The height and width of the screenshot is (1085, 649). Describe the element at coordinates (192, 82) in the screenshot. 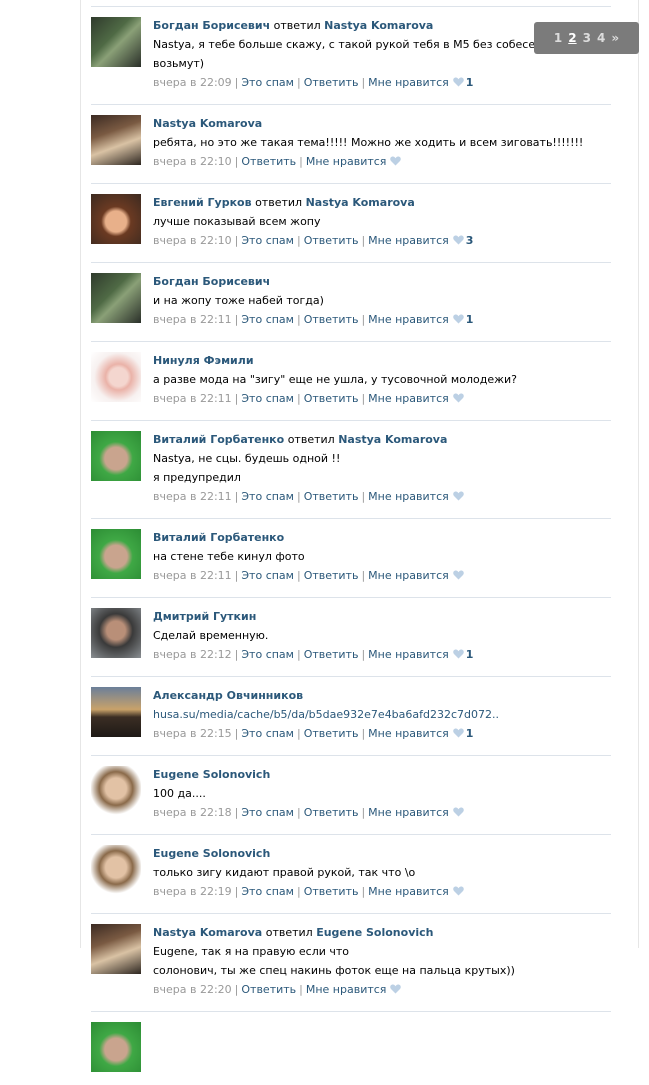

I see `timestamp: вчера в 22:09` at that location.